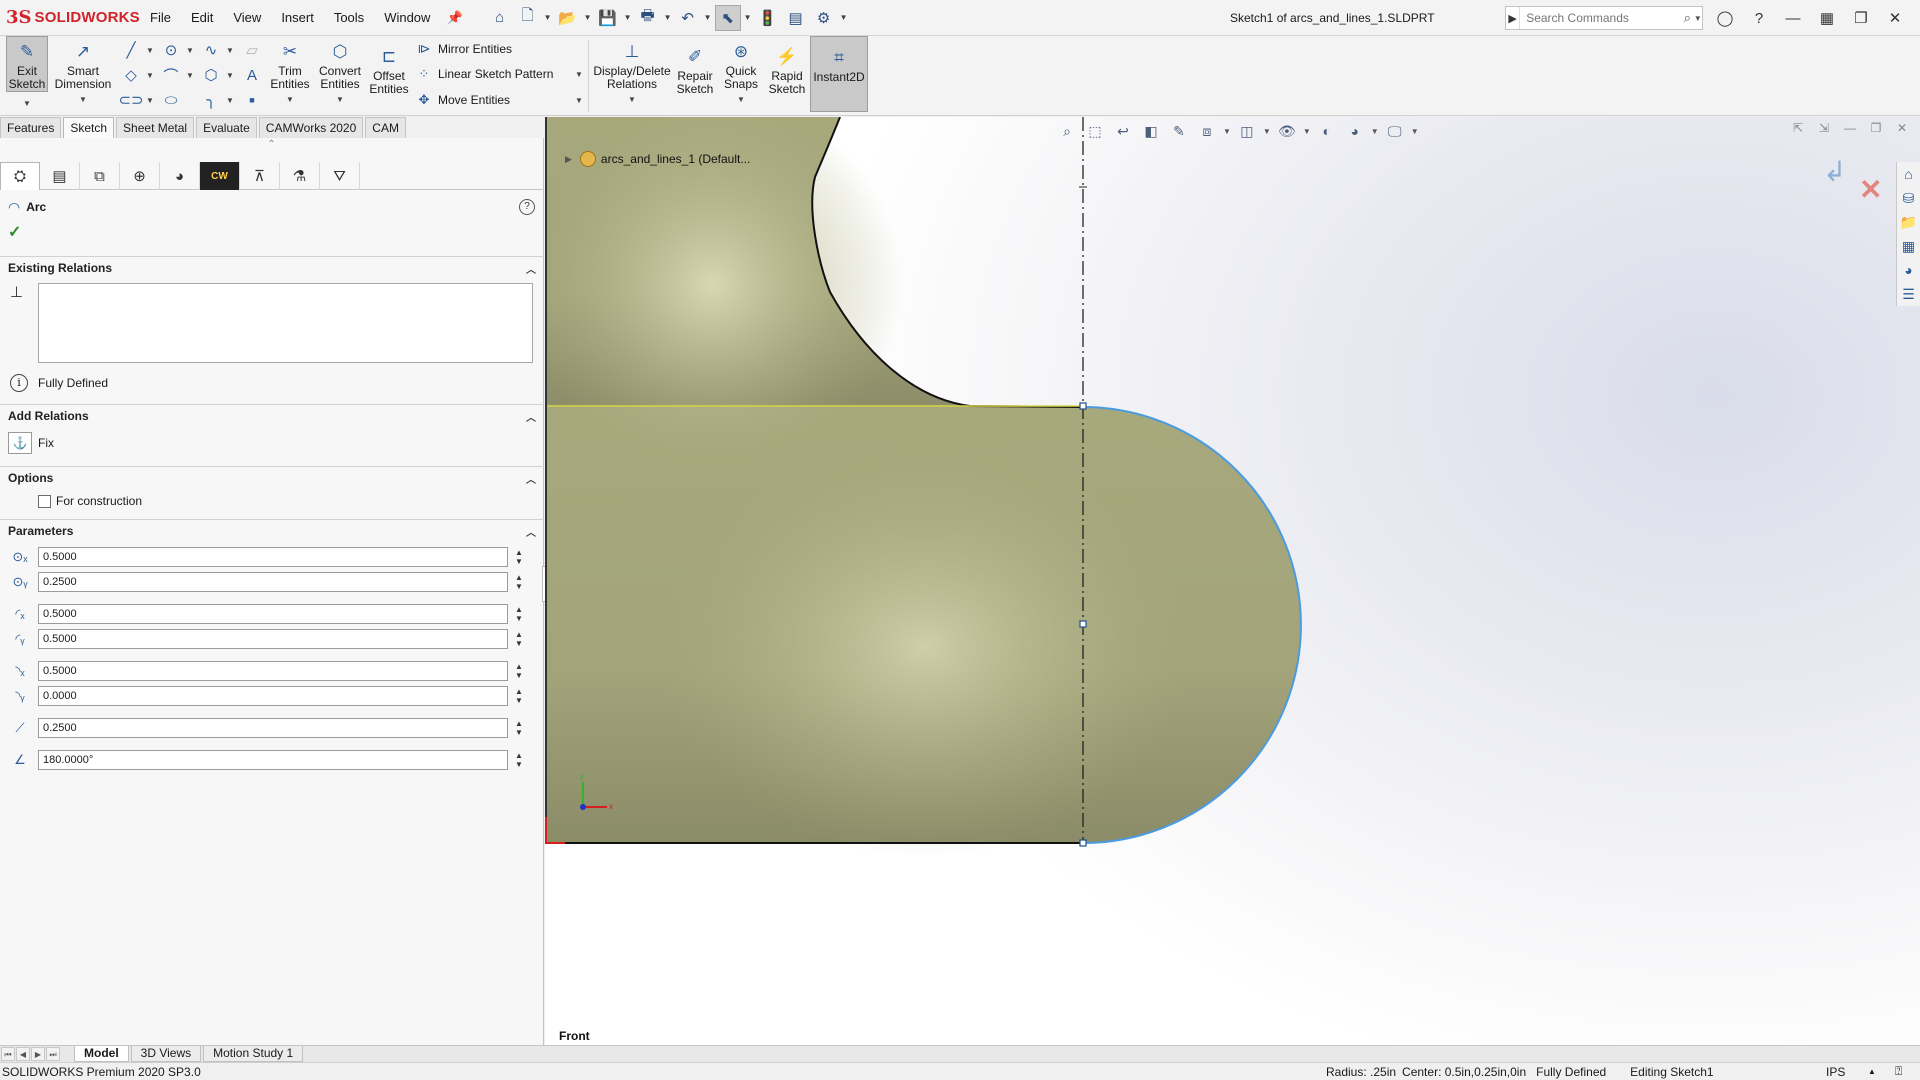 The height and width of the screenshot is (1080, 1920). Describe the element at coordinates (688, 18) in the screenshot. I see `undo-icon: ↶` at that location.